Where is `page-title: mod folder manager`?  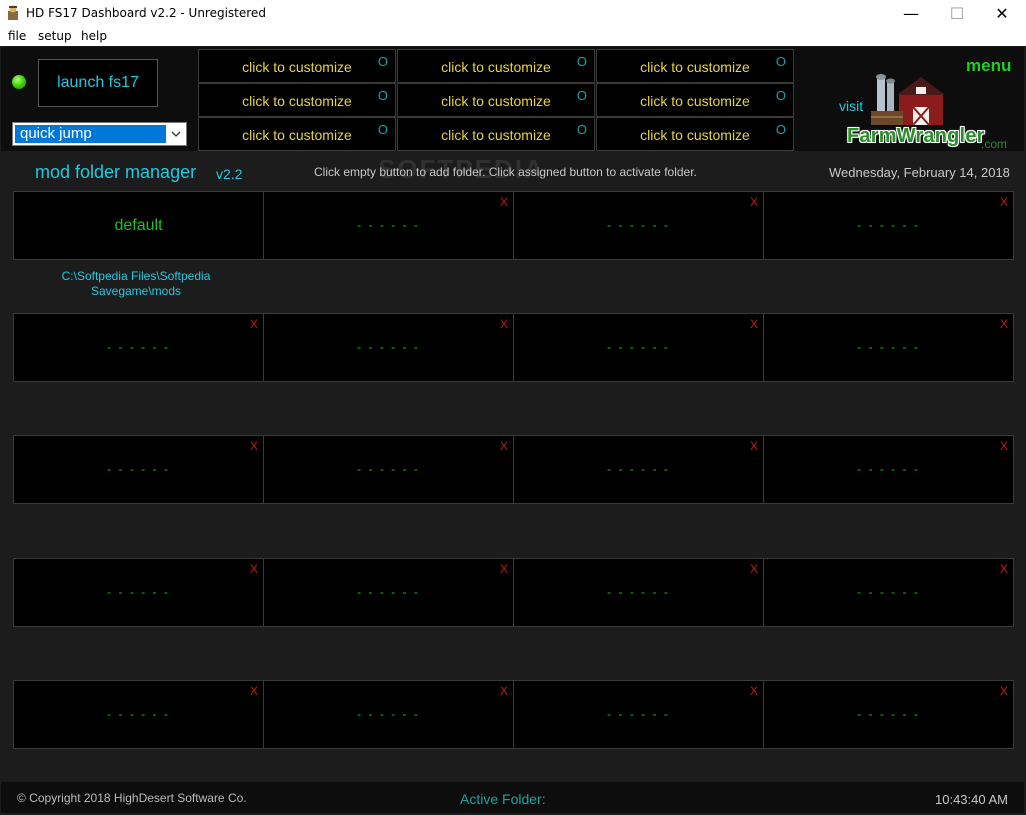 page-title: mod folder manager is located at coordinates (116, 172).